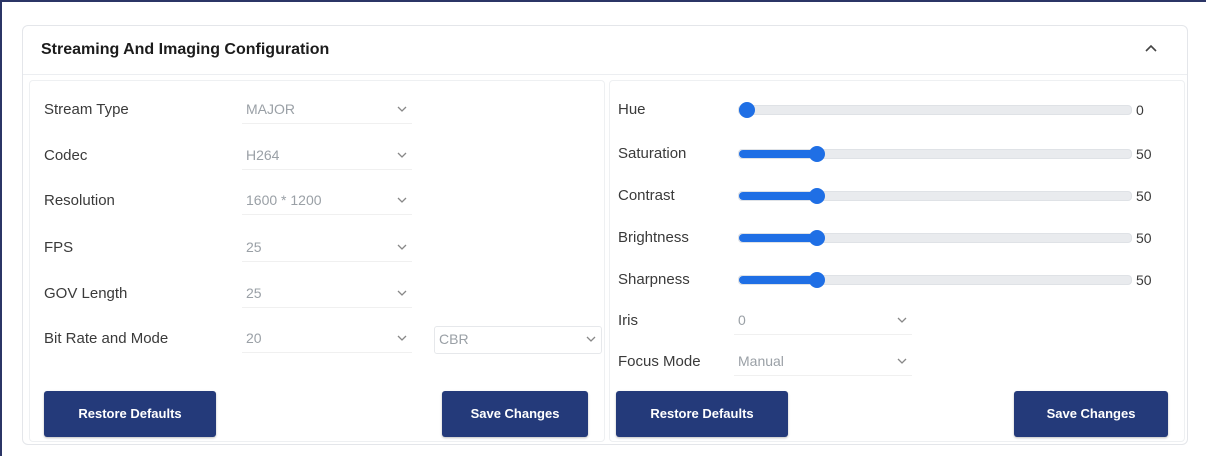 The height and width of the screenshot is (456, 1206). Describe the element at coordinates (86, 293) in the screenshot. I see `gov-length-label: GOV Length` at that location.